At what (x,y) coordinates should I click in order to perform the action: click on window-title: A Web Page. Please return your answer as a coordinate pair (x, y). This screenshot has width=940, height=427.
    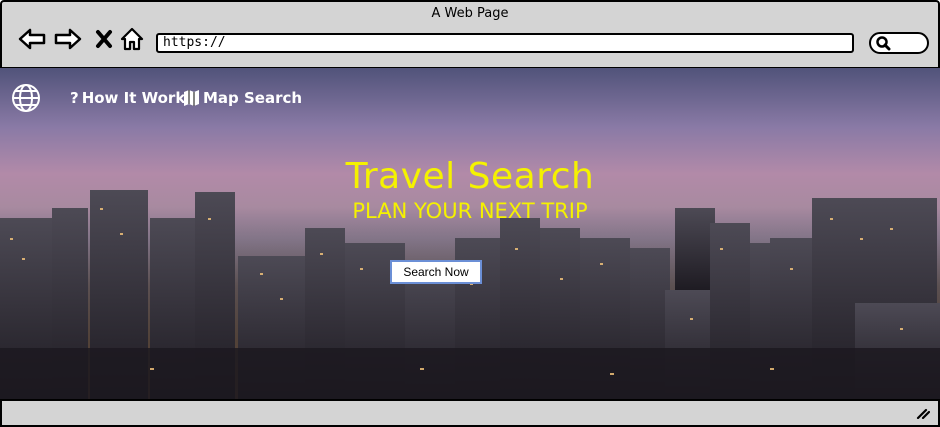
    Looking at the image, I should click on (470, 13).